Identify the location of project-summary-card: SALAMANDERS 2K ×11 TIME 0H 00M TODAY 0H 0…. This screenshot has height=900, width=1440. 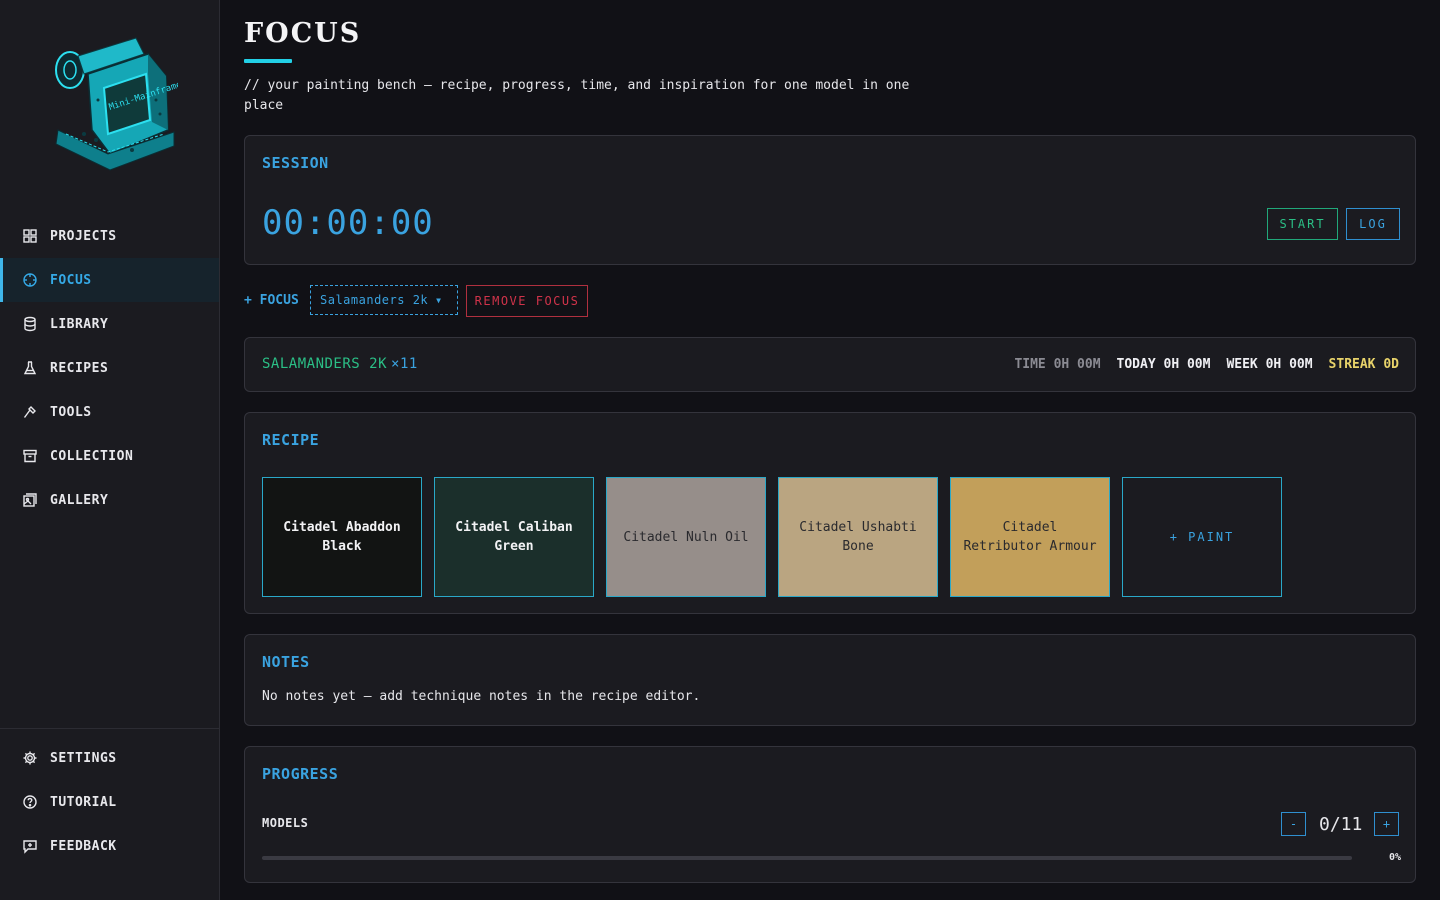
(830, 364).